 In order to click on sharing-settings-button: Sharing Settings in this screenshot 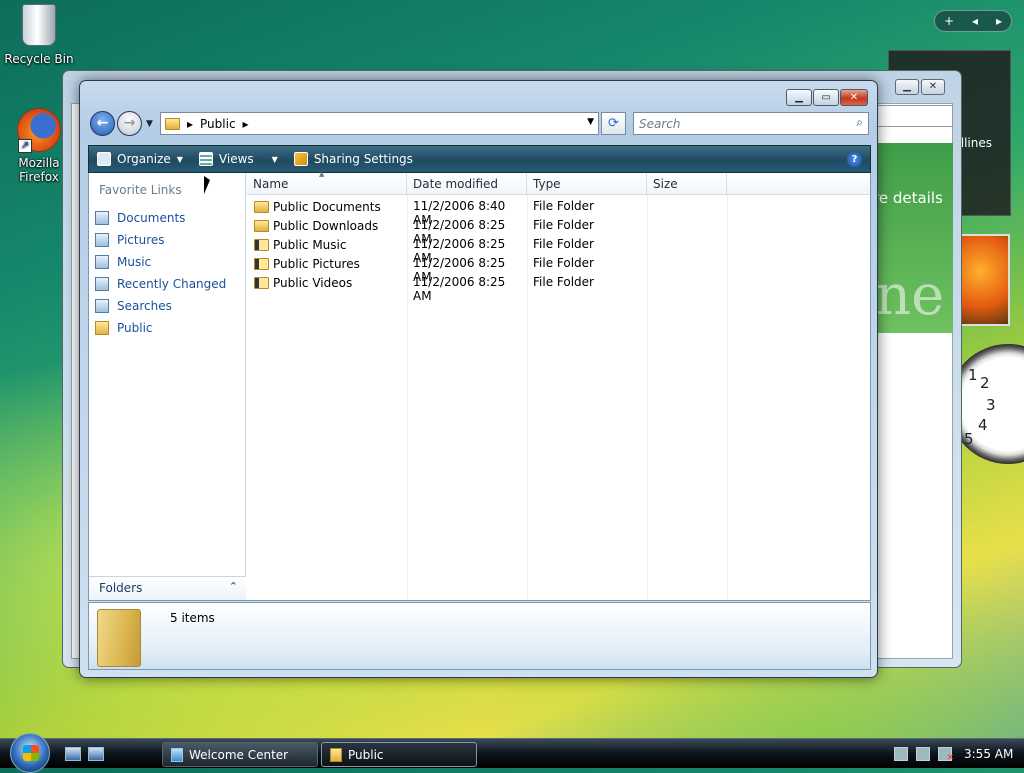, I will do `click(353, 159)`.